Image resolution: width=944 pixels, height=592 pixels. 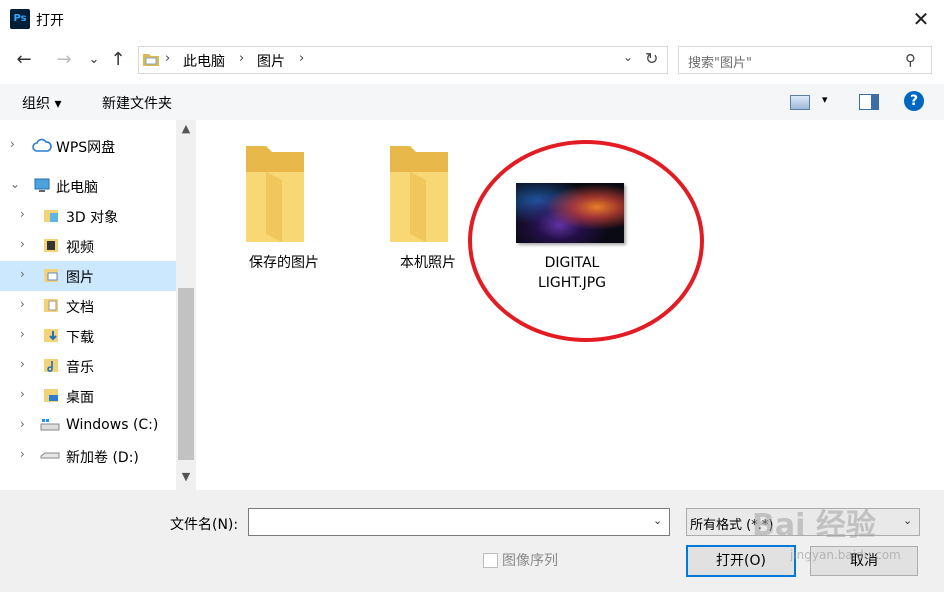 What do you see at coordinates (914, 101) in the screenshot?
I see `help-icon: ?` at bounding box center [914, 101].